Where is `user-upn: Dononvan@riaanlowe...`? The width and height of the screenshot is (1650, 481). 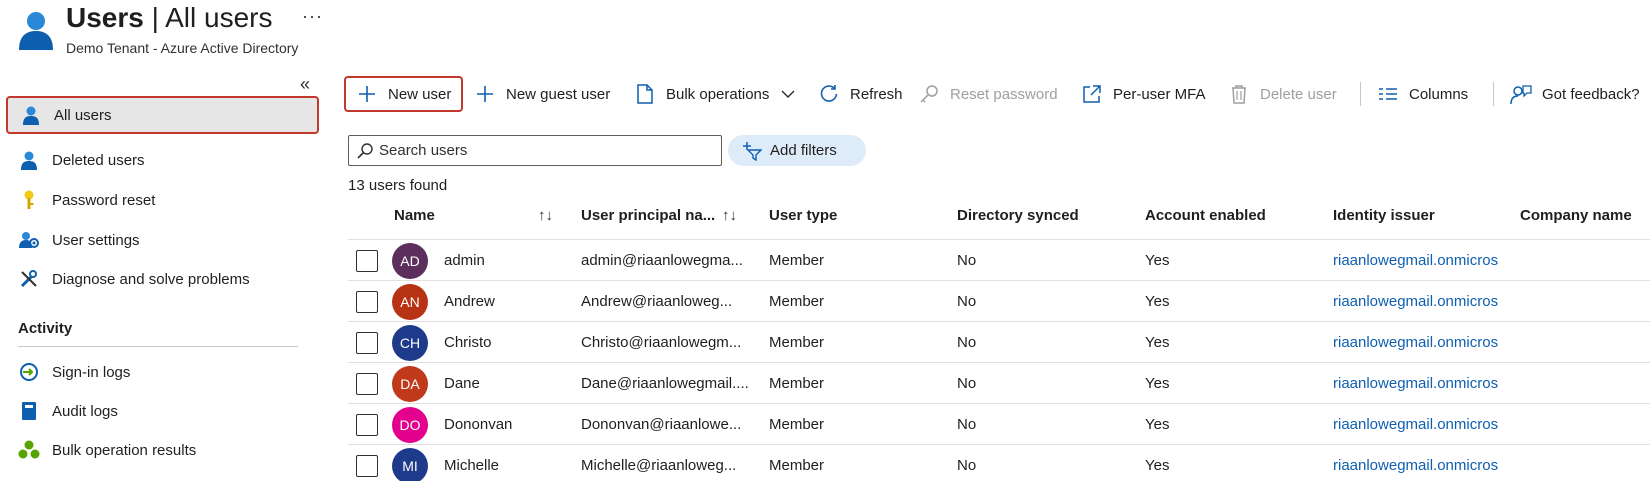 user-upn: Dononvan@riaanlowe... is located at coordinates (661, 424).